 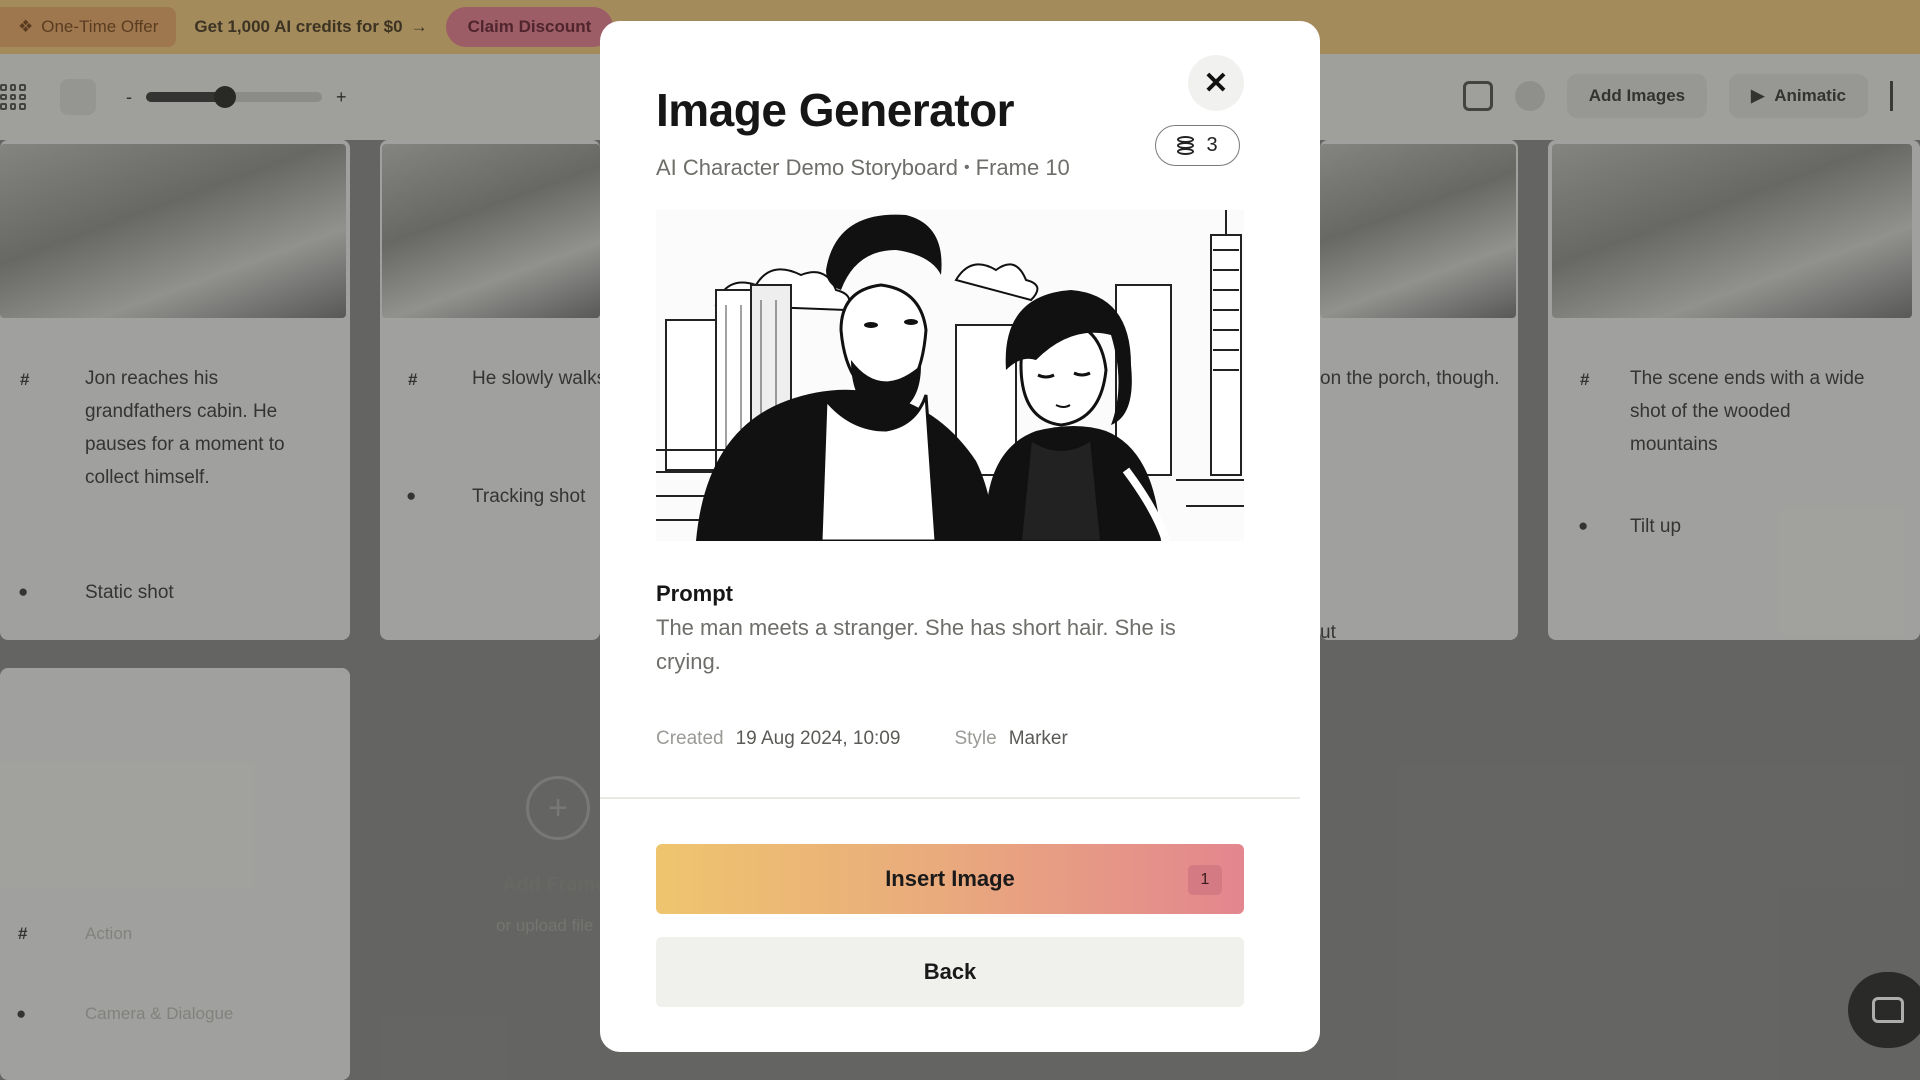 I want to click on prompt-label: Prompt, so click(x=694, y=593).